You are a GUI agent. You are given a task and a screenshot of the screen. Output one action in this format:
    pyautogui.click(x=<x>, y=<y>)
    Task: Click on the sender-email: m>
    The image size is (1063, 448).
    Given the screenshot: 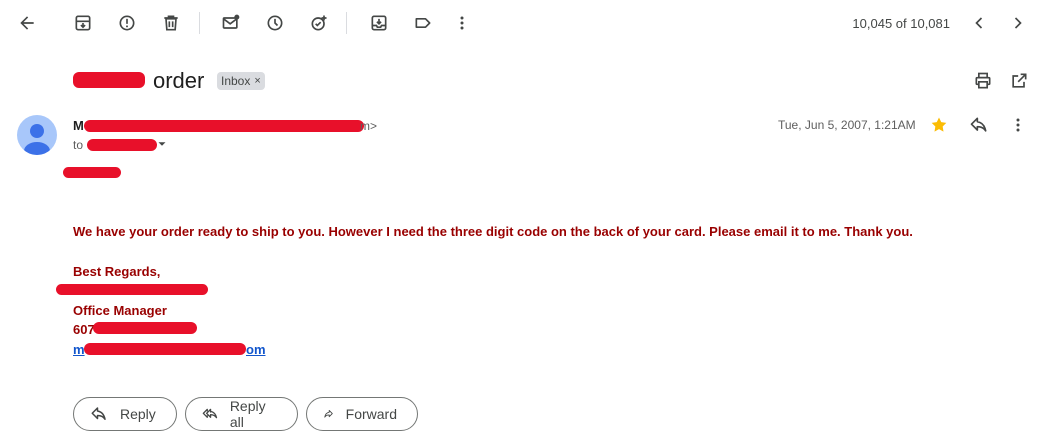 What is the action you would take?
    pyautogui.click(x=369, y=126)
    